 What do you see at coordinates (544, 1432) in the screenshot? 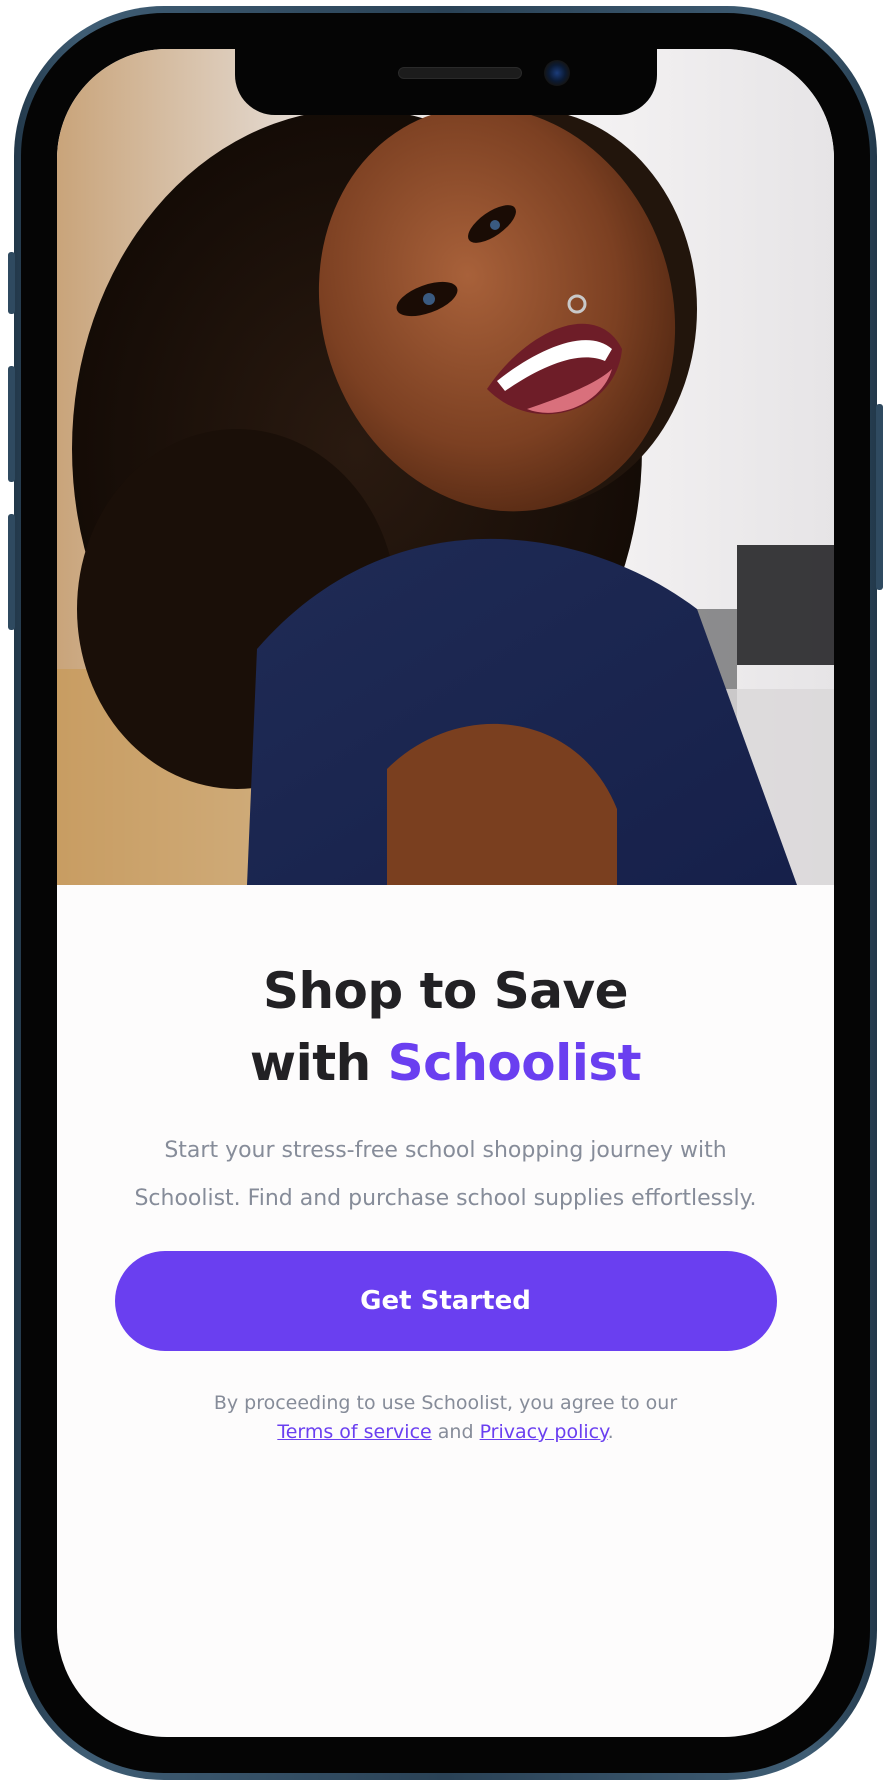
I see `privacy-policy-link: Privacy policy` at bounding box center [544, 1432].